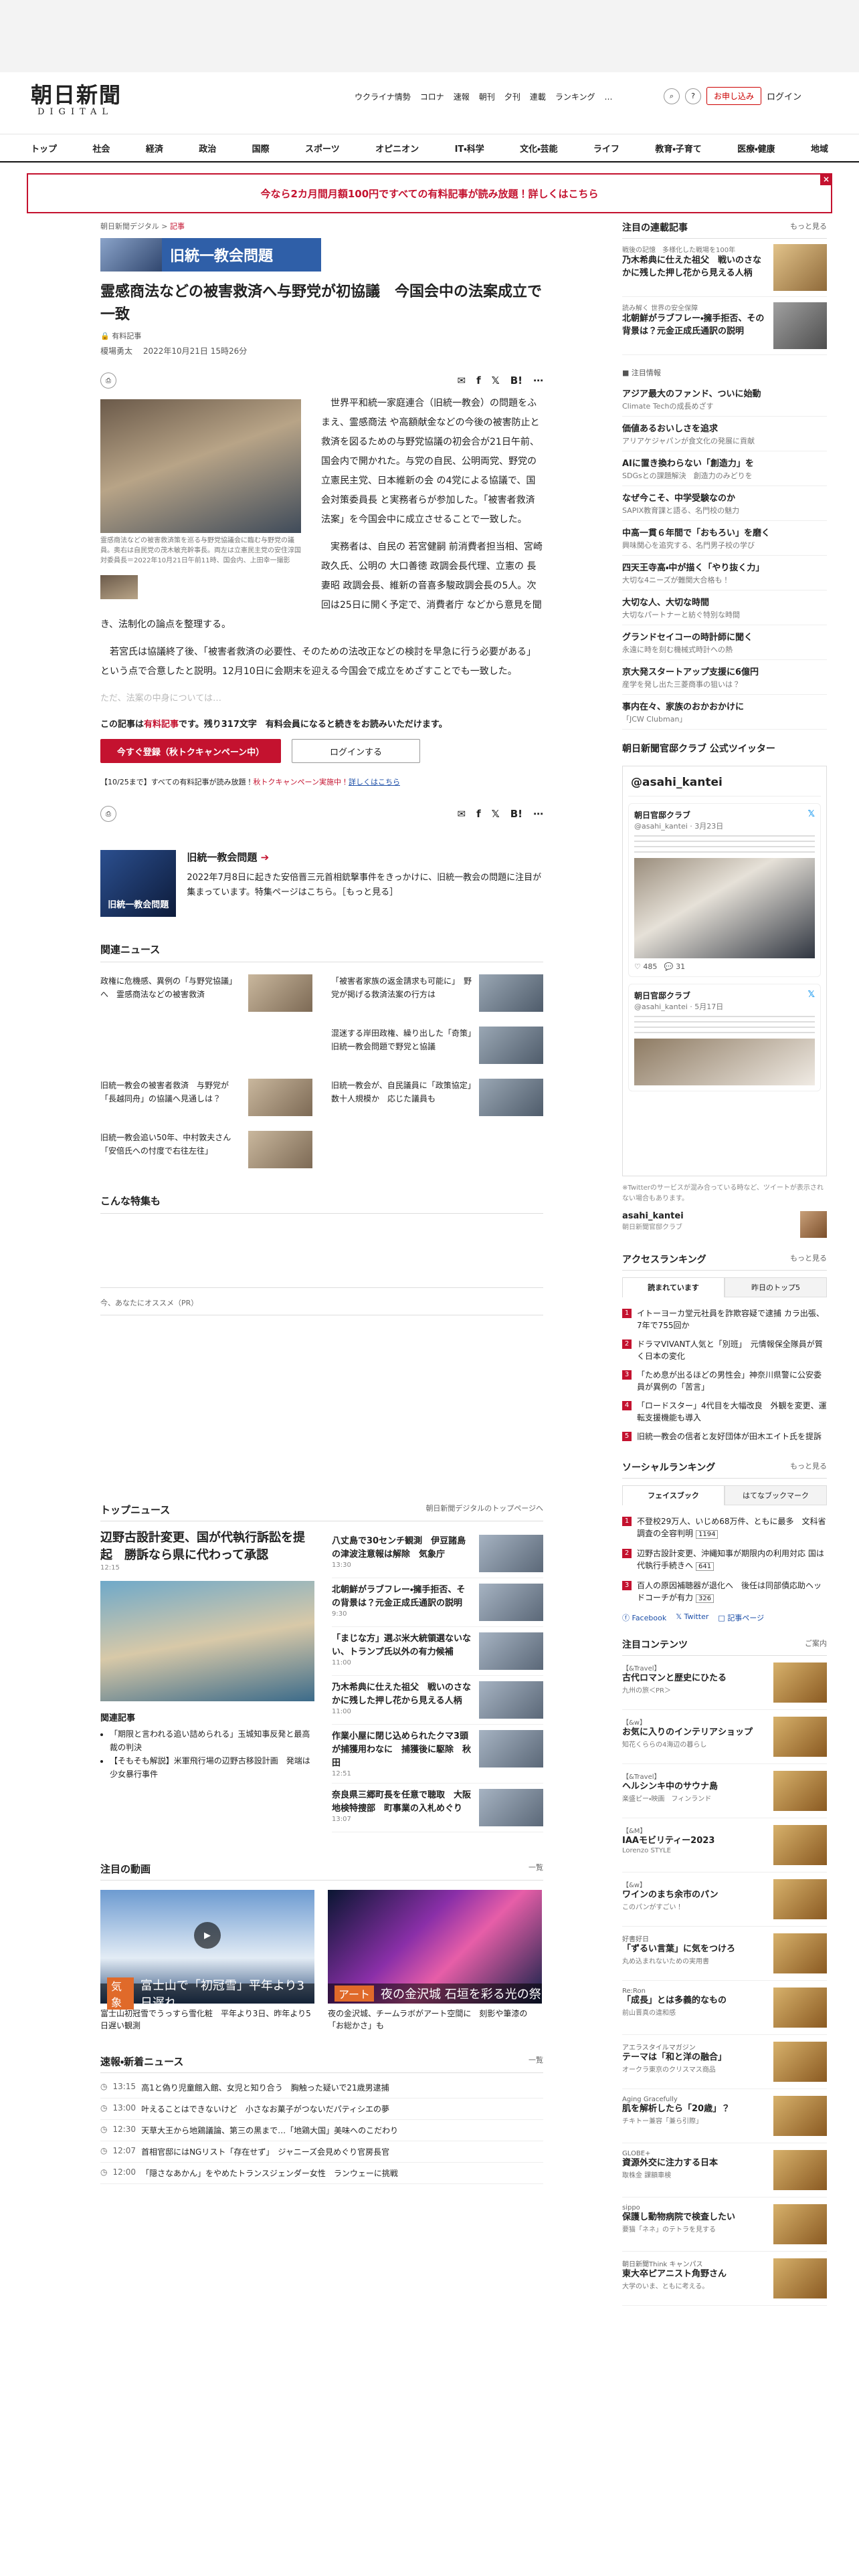  I want to click on top-news-item: 乃木希典に仕えた祖父 戦いのさなかに残した押し花から見える人柄 11:00, so click(438, 1700).